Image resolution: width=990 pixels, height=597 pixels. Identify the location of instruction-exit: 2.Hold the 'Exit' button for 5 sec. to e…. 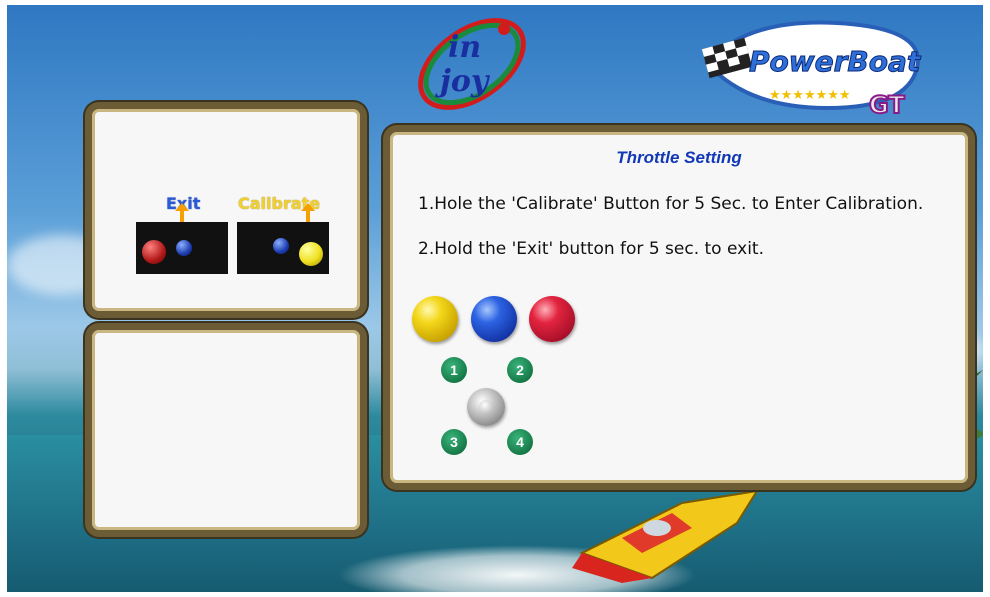
(591, 249).